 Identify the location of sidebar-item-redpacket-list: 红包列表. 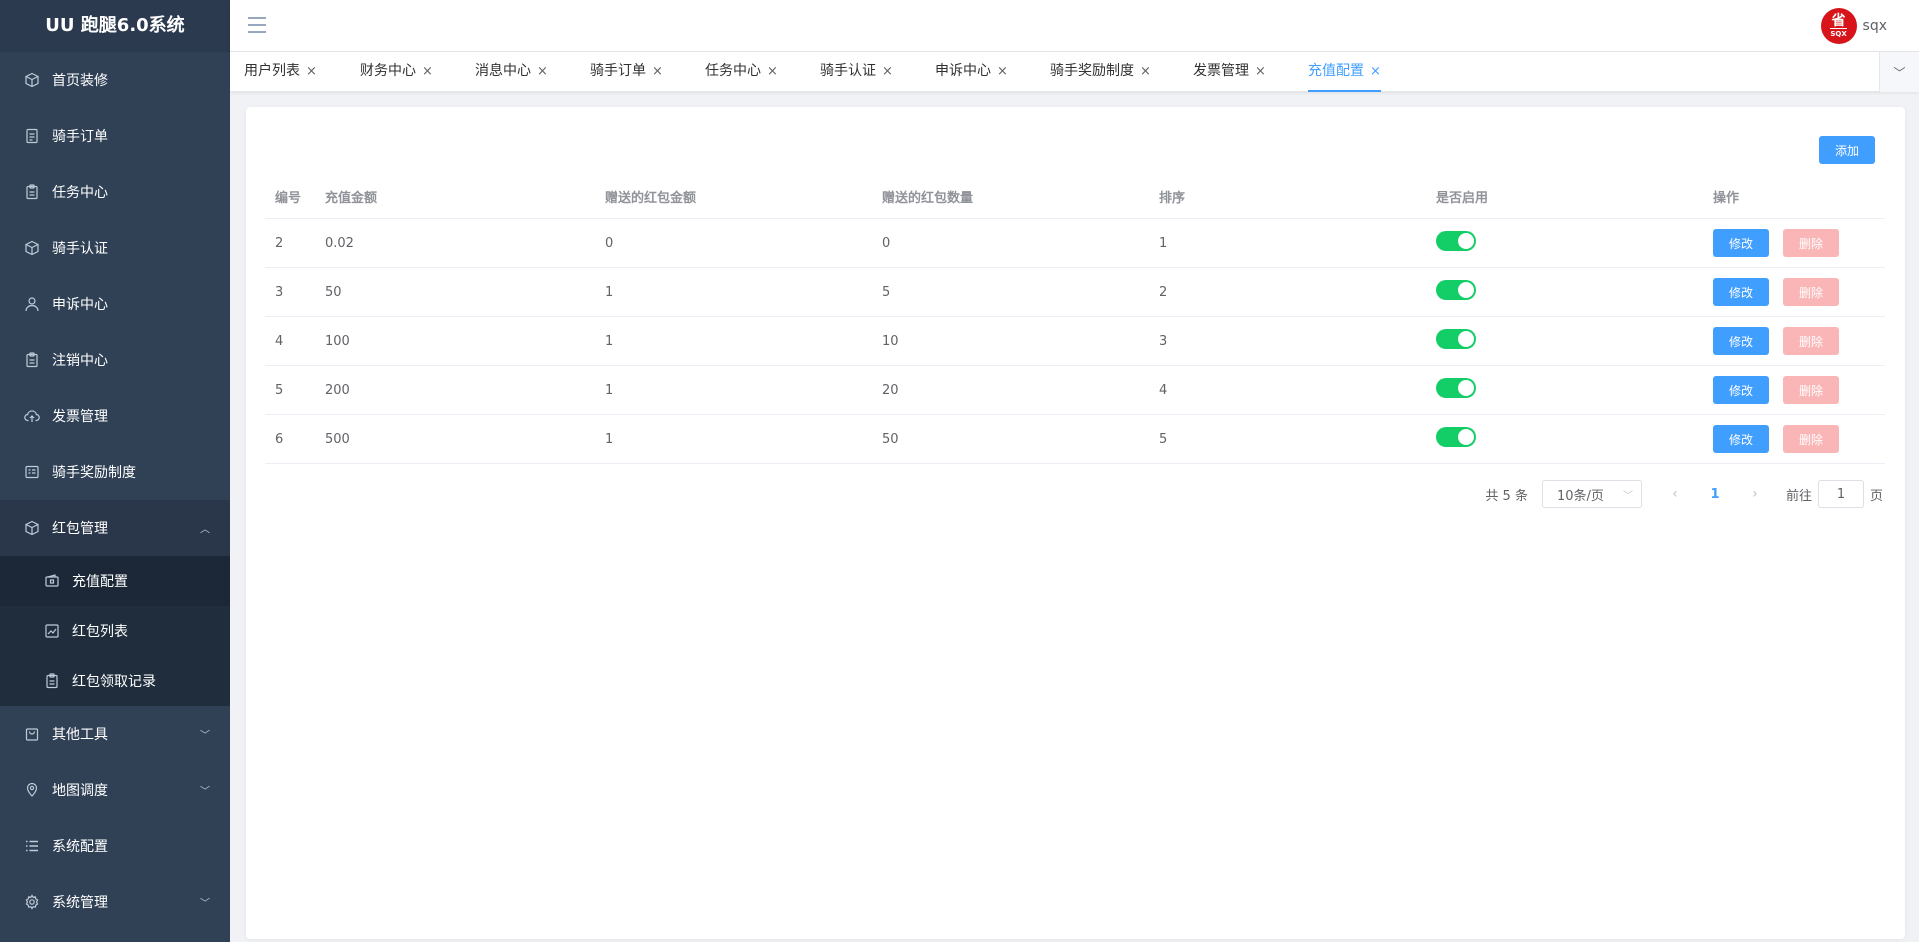
(115, 631).